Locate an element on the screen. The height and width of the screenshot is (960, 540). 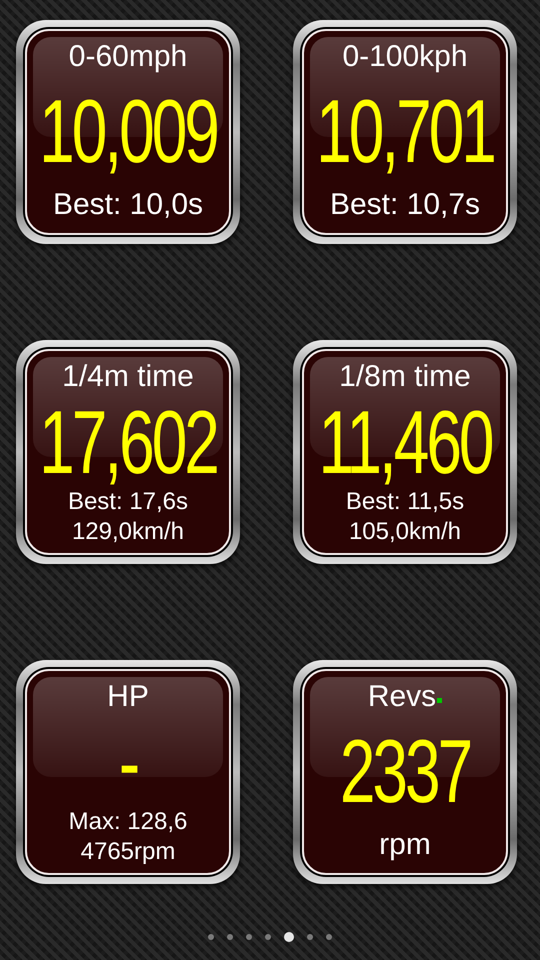
gauge-title: HP is located at coordinates (128, 697).